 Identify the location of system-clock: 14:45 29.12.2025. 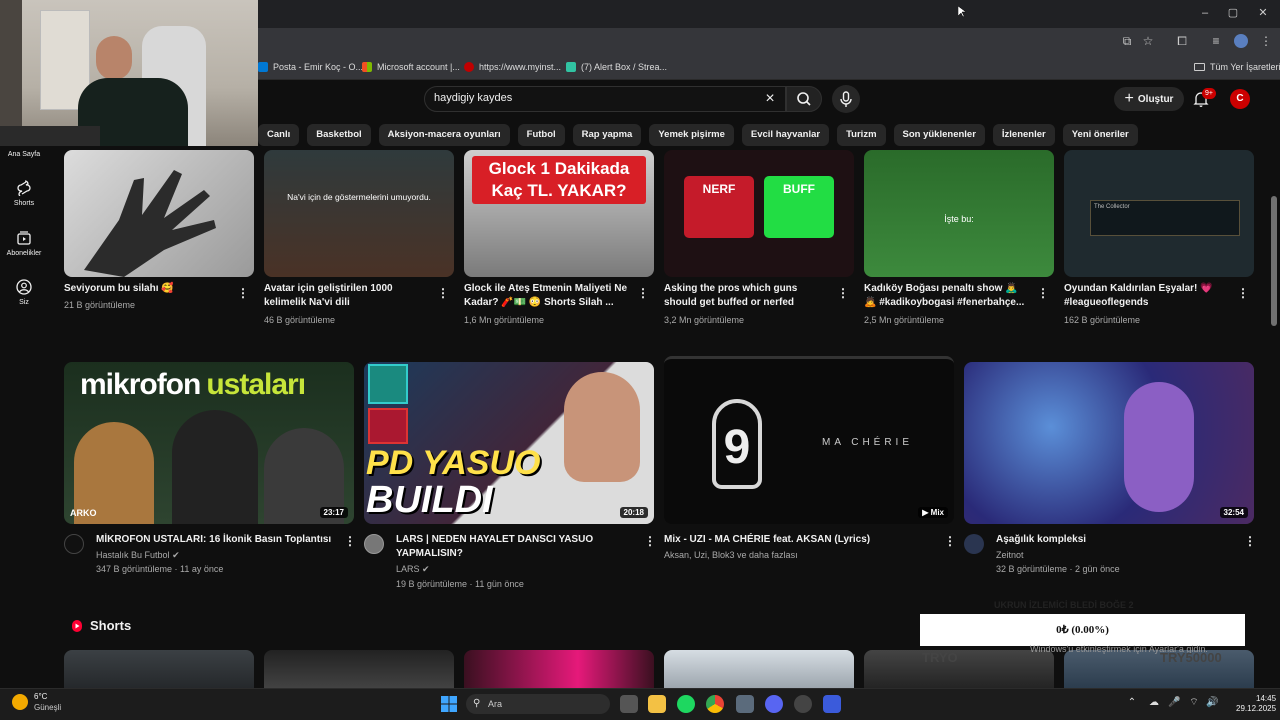
(1256, 704).